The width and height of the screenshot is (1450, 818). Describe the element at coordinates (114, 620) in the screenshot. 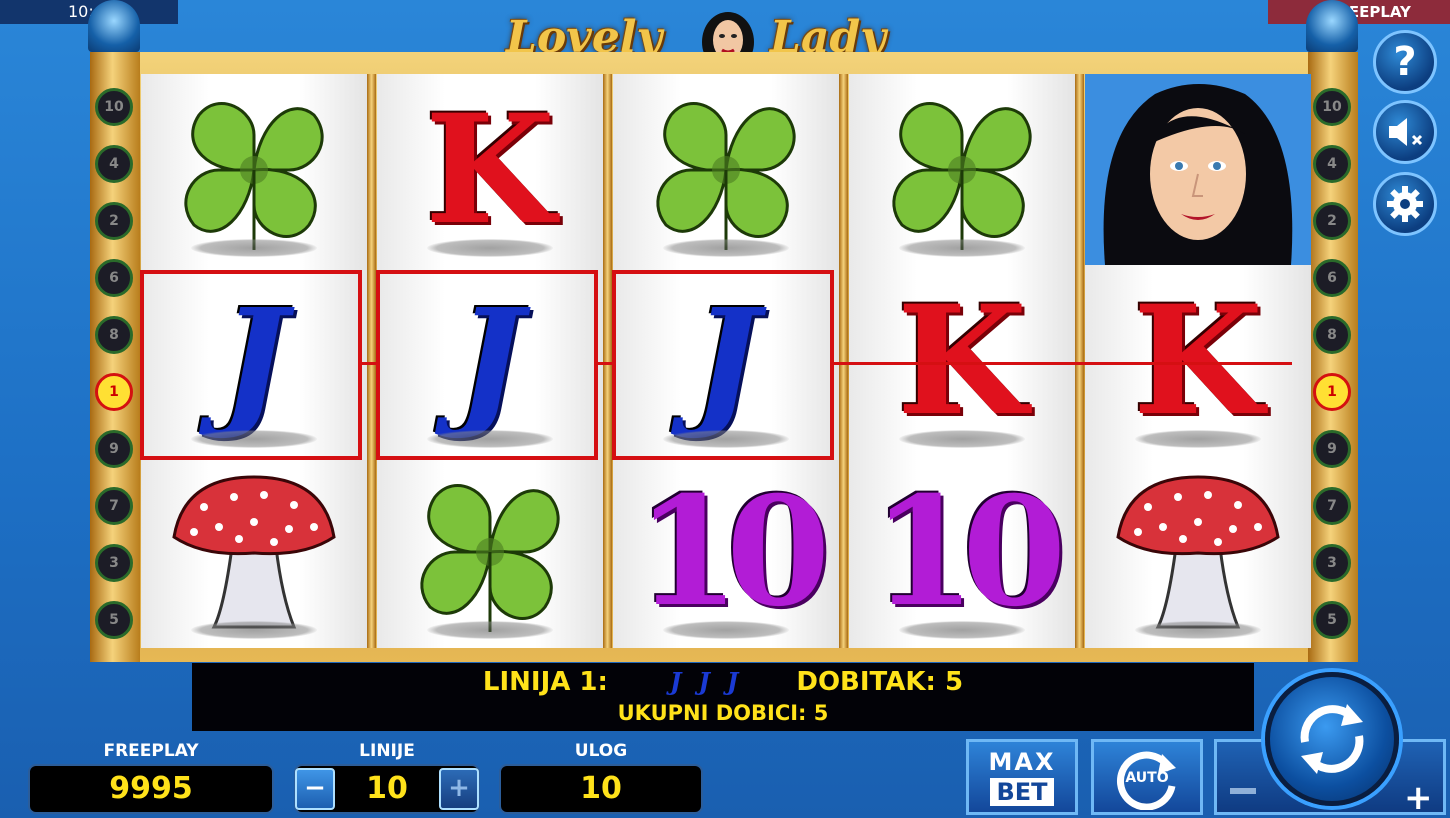

I see `payline-number-left: 5` at that location.